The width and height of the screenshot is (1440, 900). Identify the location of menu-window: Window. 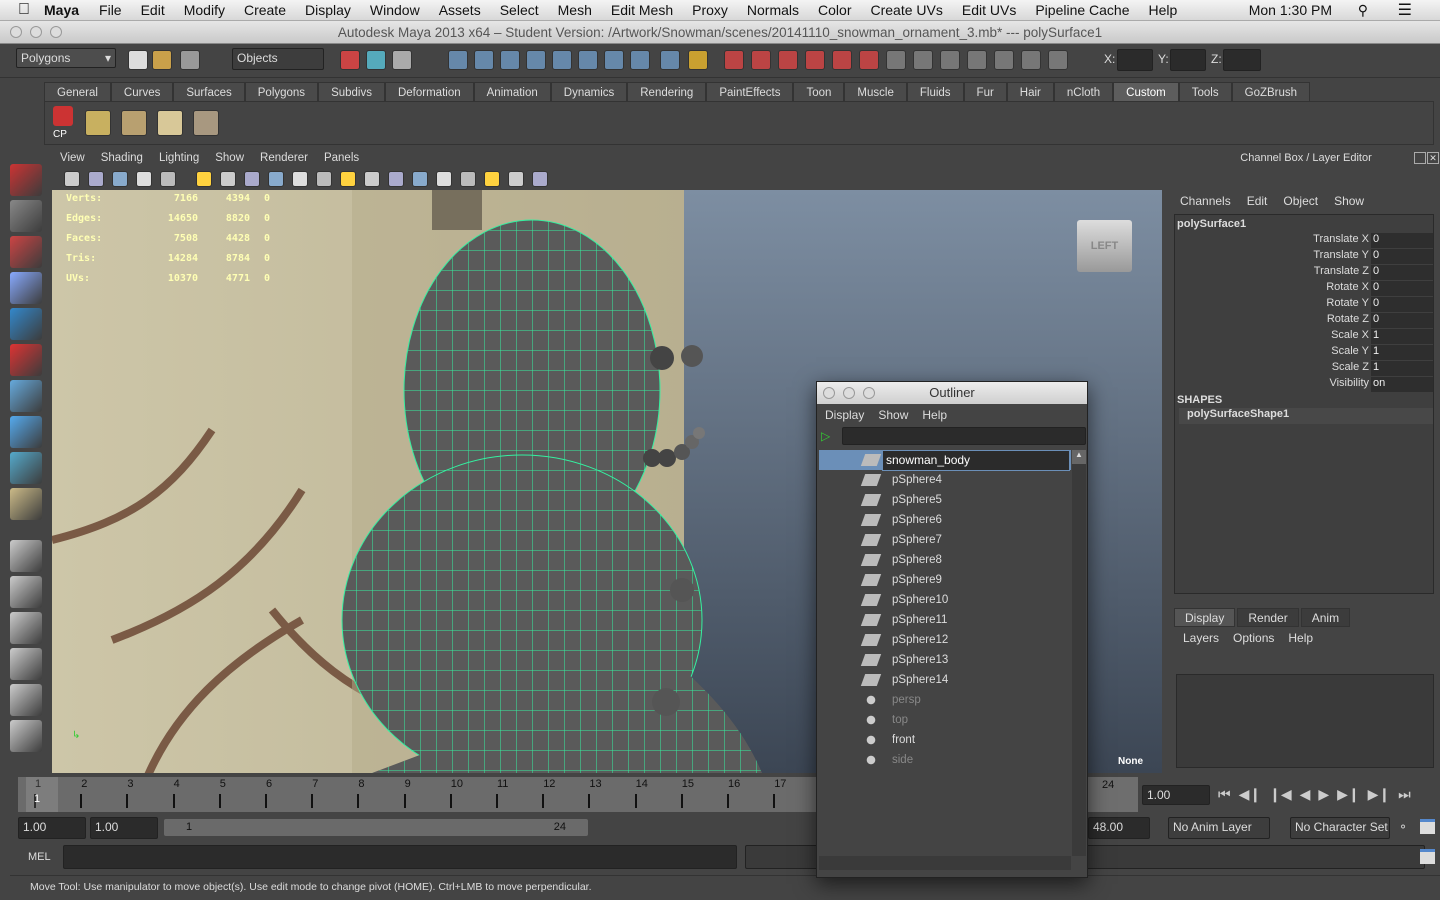
(395, 10).